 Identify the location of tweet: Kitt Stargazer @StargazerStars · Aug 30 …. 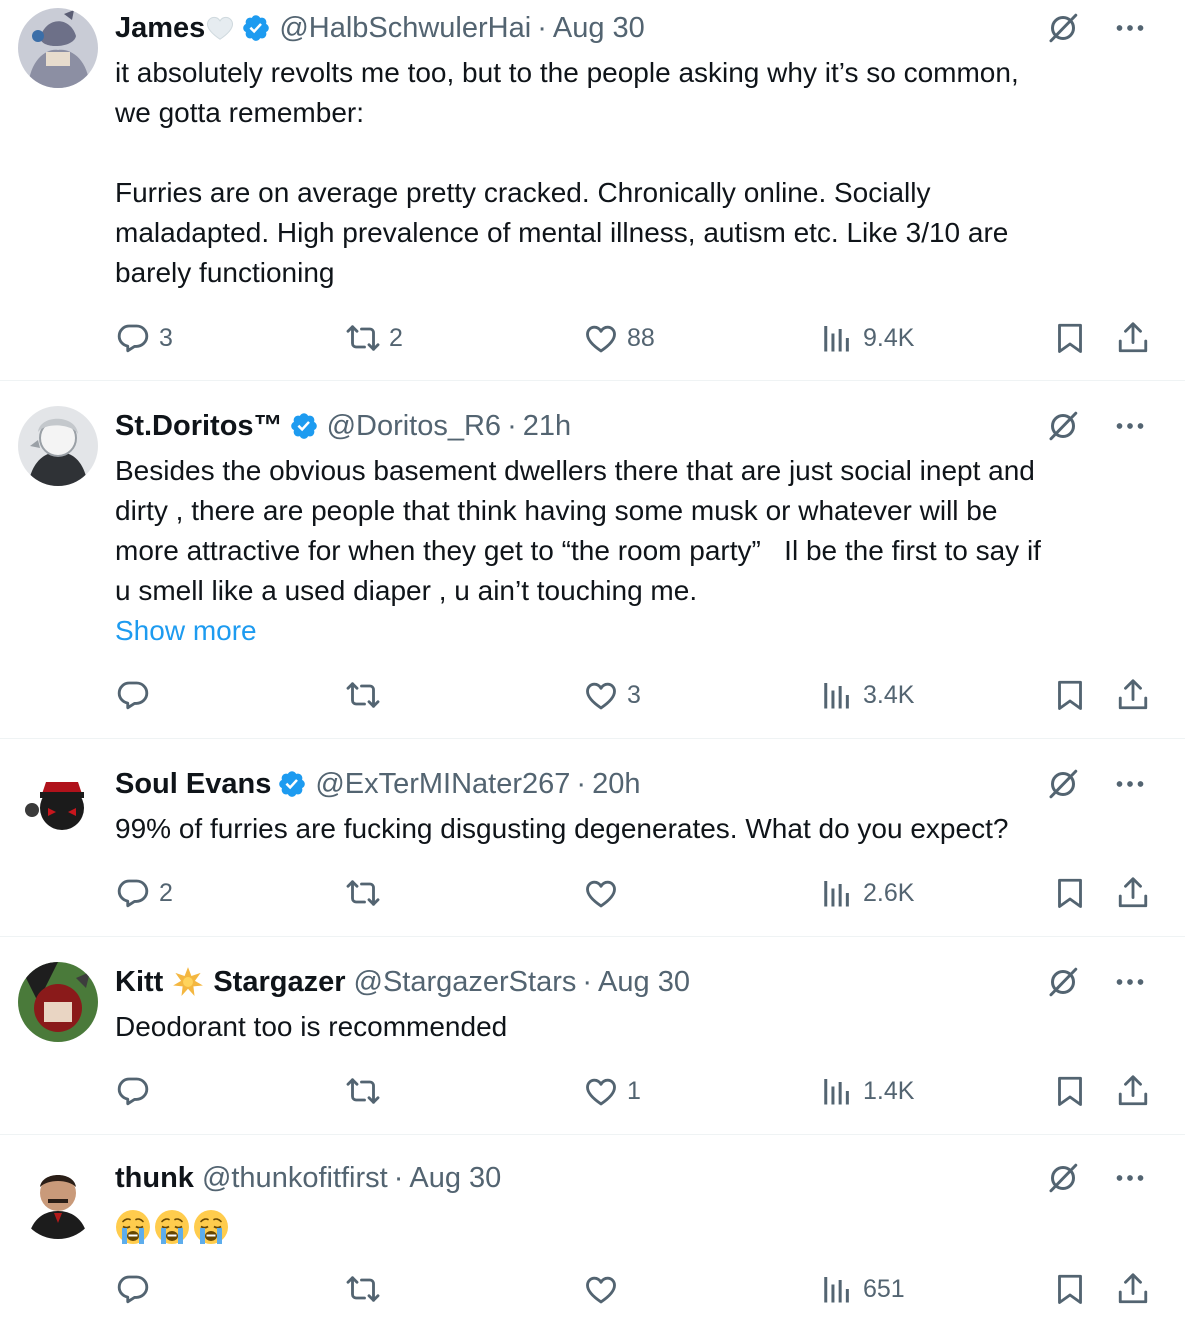
(592, 1036).